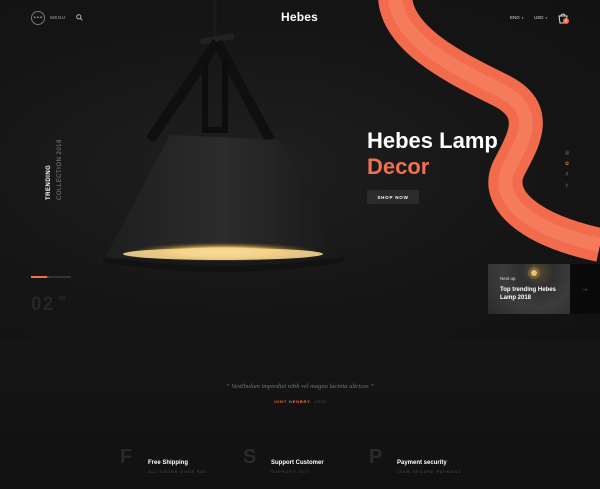  What do you see at coordinates (168, 463) in the screenshot?
I see `feature-title: Free Shipping` at bounding box center [168, 463].